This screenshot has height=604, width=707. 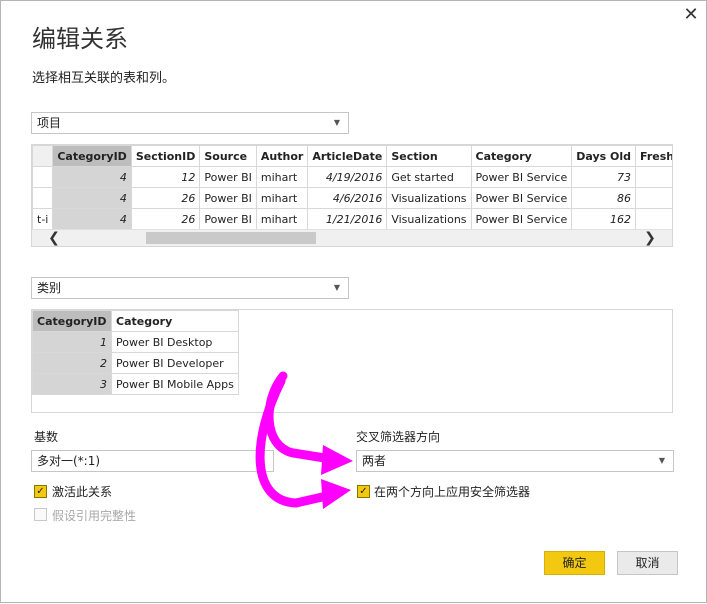 What do you see at coordinates (40, 514) in the screenshot?
I see `referential-integrity-checkbox` at bounding box center [40, 514].